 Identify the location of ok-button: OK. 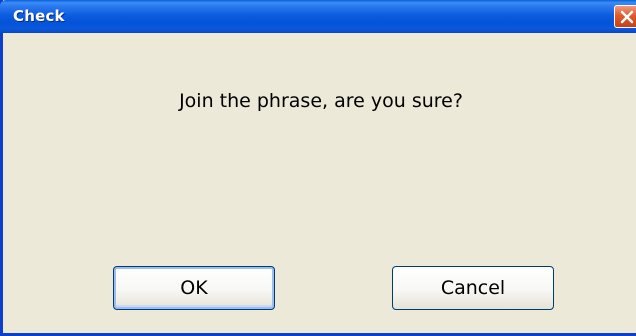
(194, 288).